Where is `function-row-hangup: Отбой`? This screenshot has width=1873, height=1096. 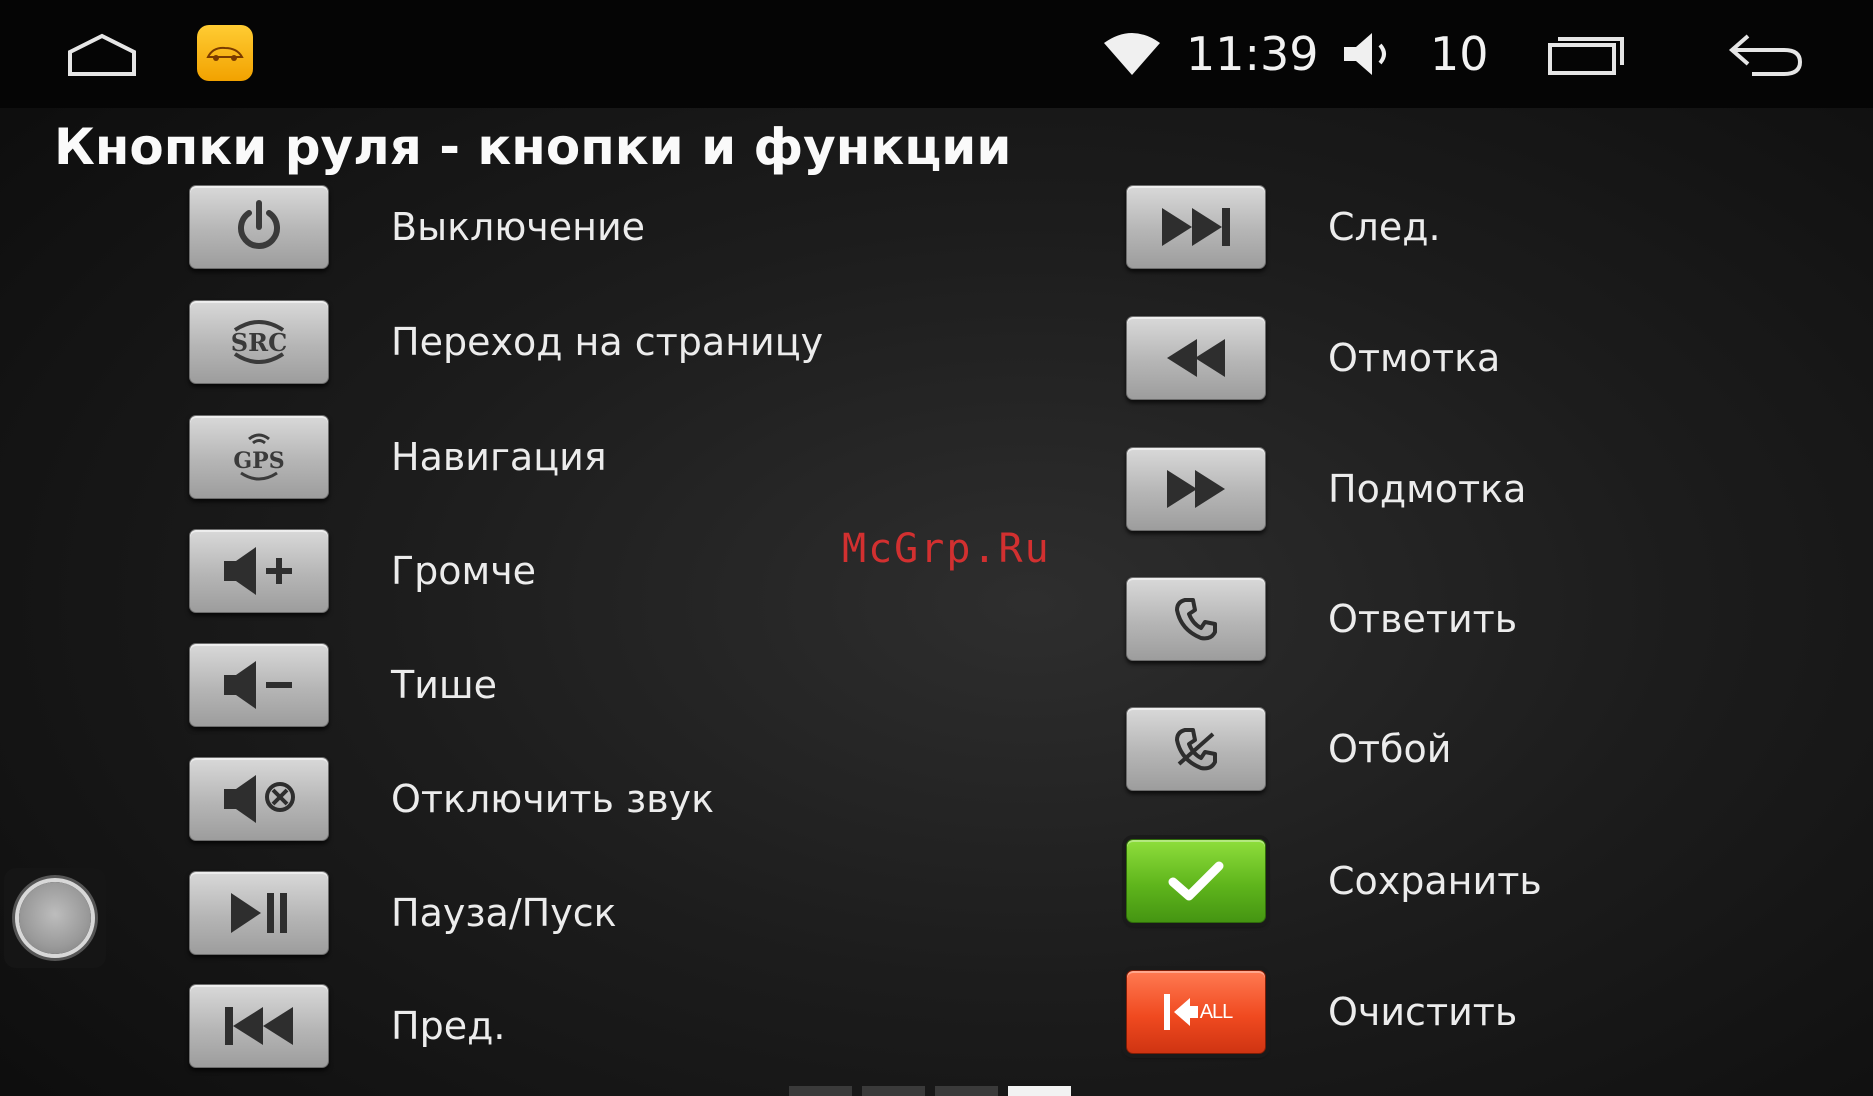
function-row-hangup: Отбой is located at coordinates (1288, 749).